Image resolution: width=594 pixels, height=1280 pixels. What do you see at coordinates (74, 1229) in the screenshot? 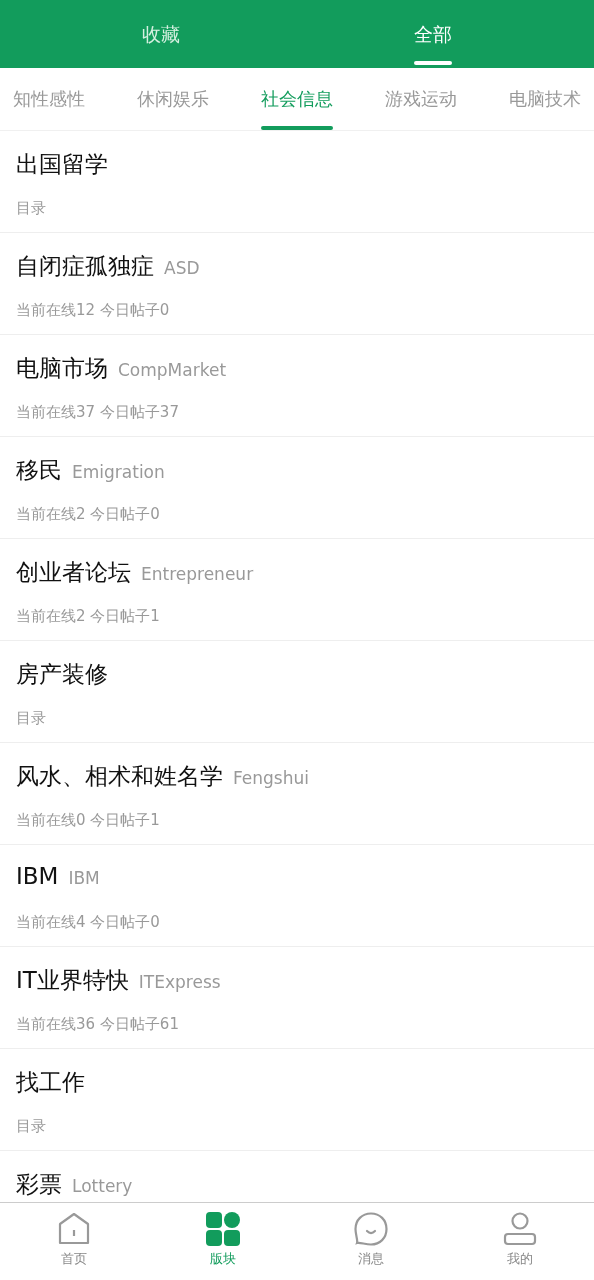
I see `home-icon` at bounding box center [74, 1229].